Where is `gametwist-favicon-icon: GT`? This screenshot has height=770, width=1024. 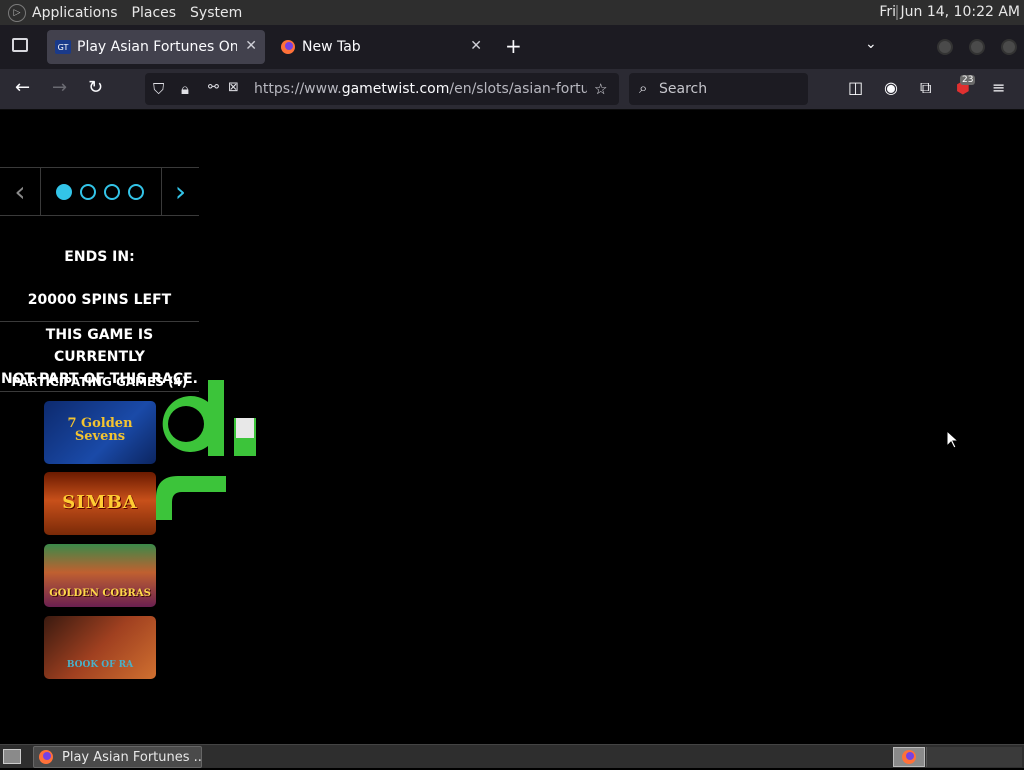
gametwist-favicon-icon: GT is located at coordinates (63, 47).